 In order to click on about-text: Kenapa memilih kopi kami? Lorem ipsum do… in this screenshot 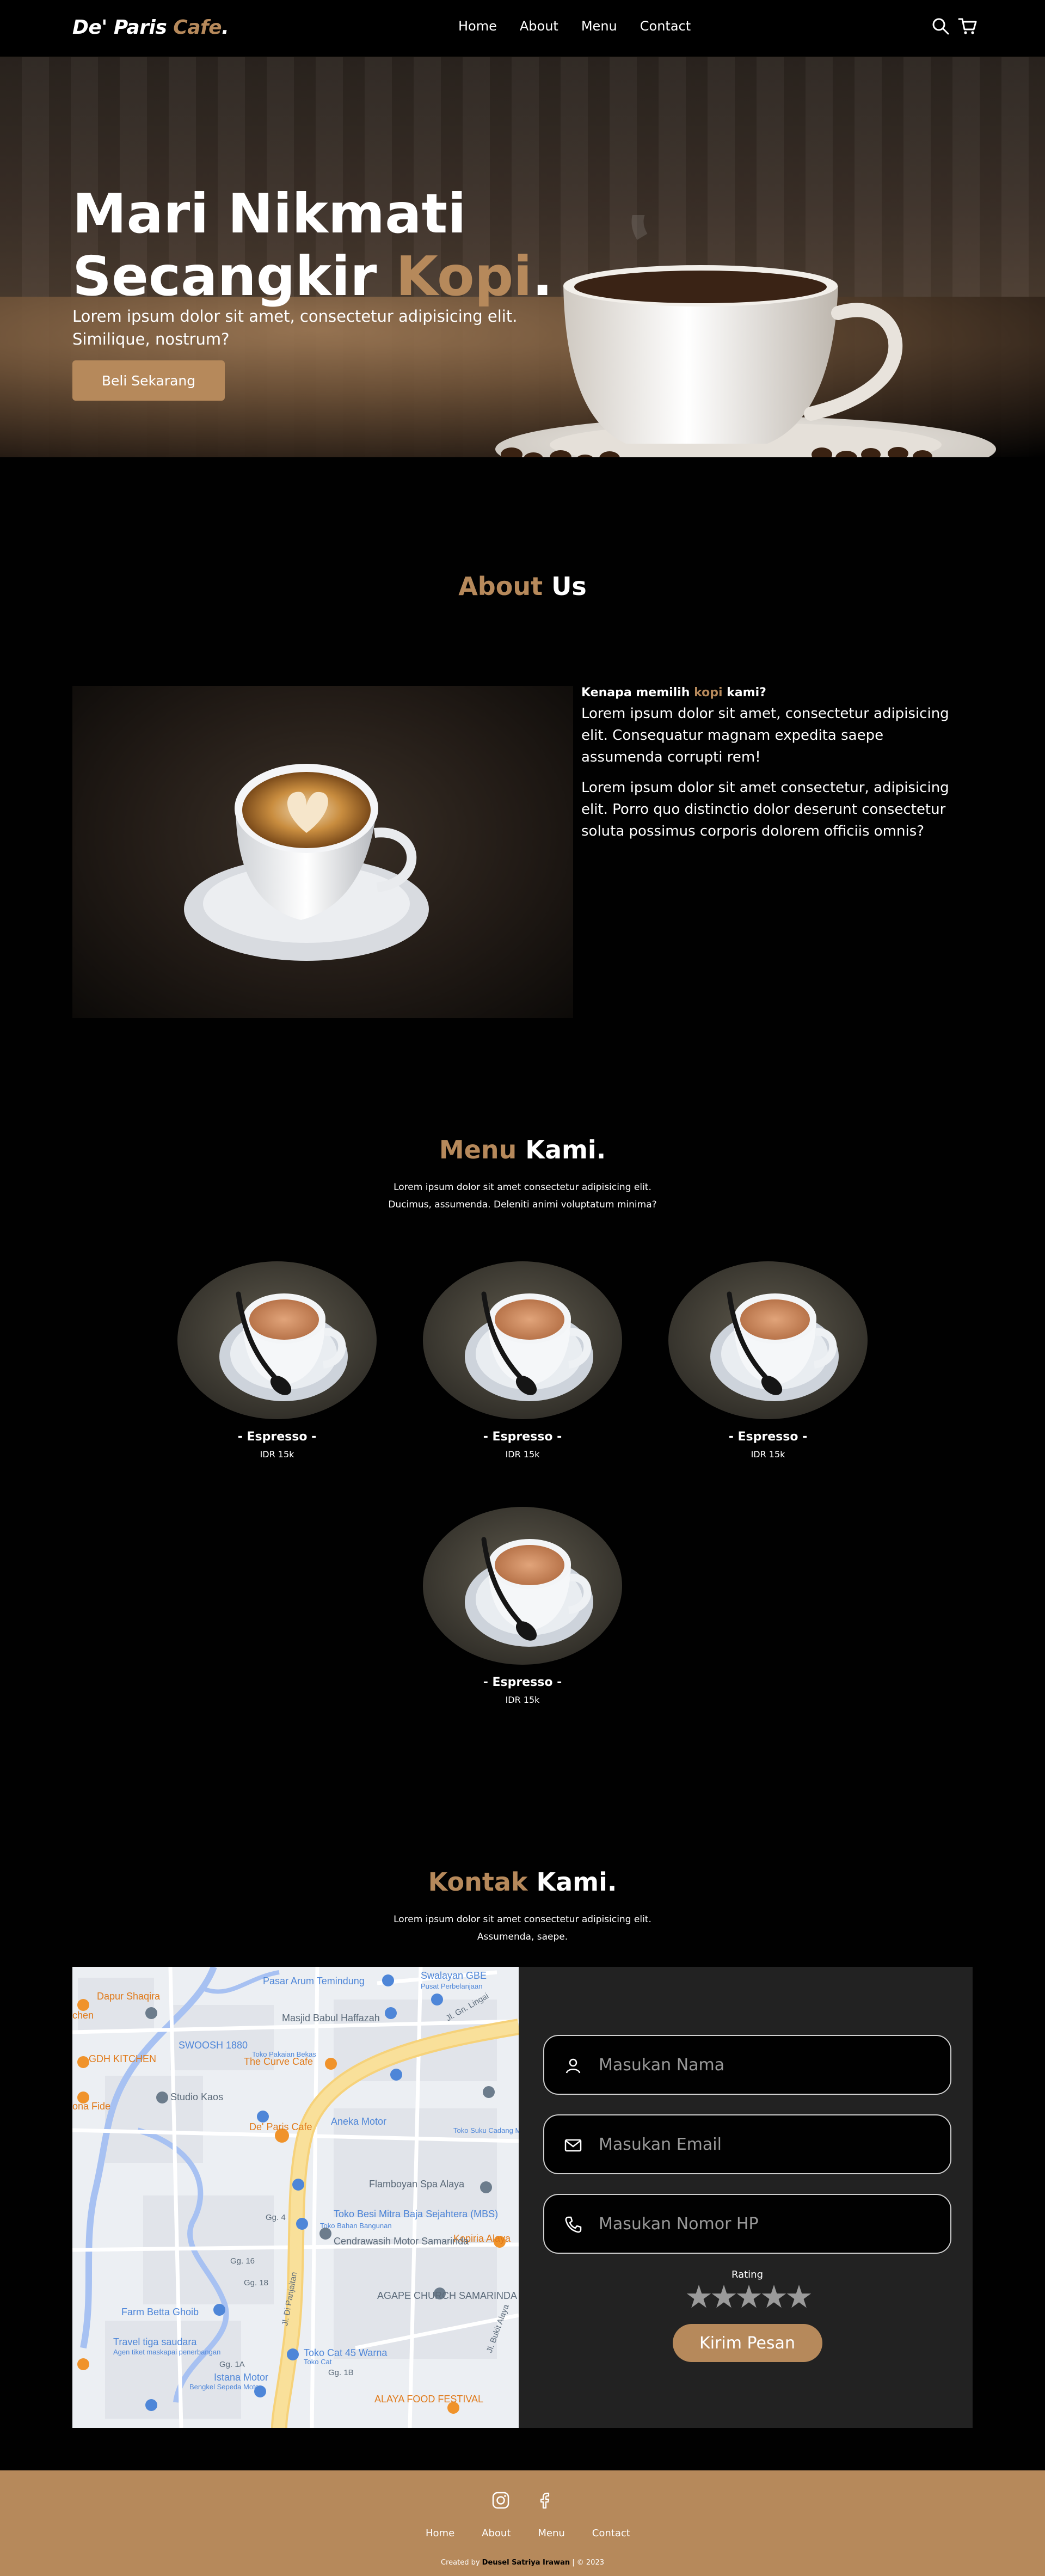, I will do `click(772, 768)`.